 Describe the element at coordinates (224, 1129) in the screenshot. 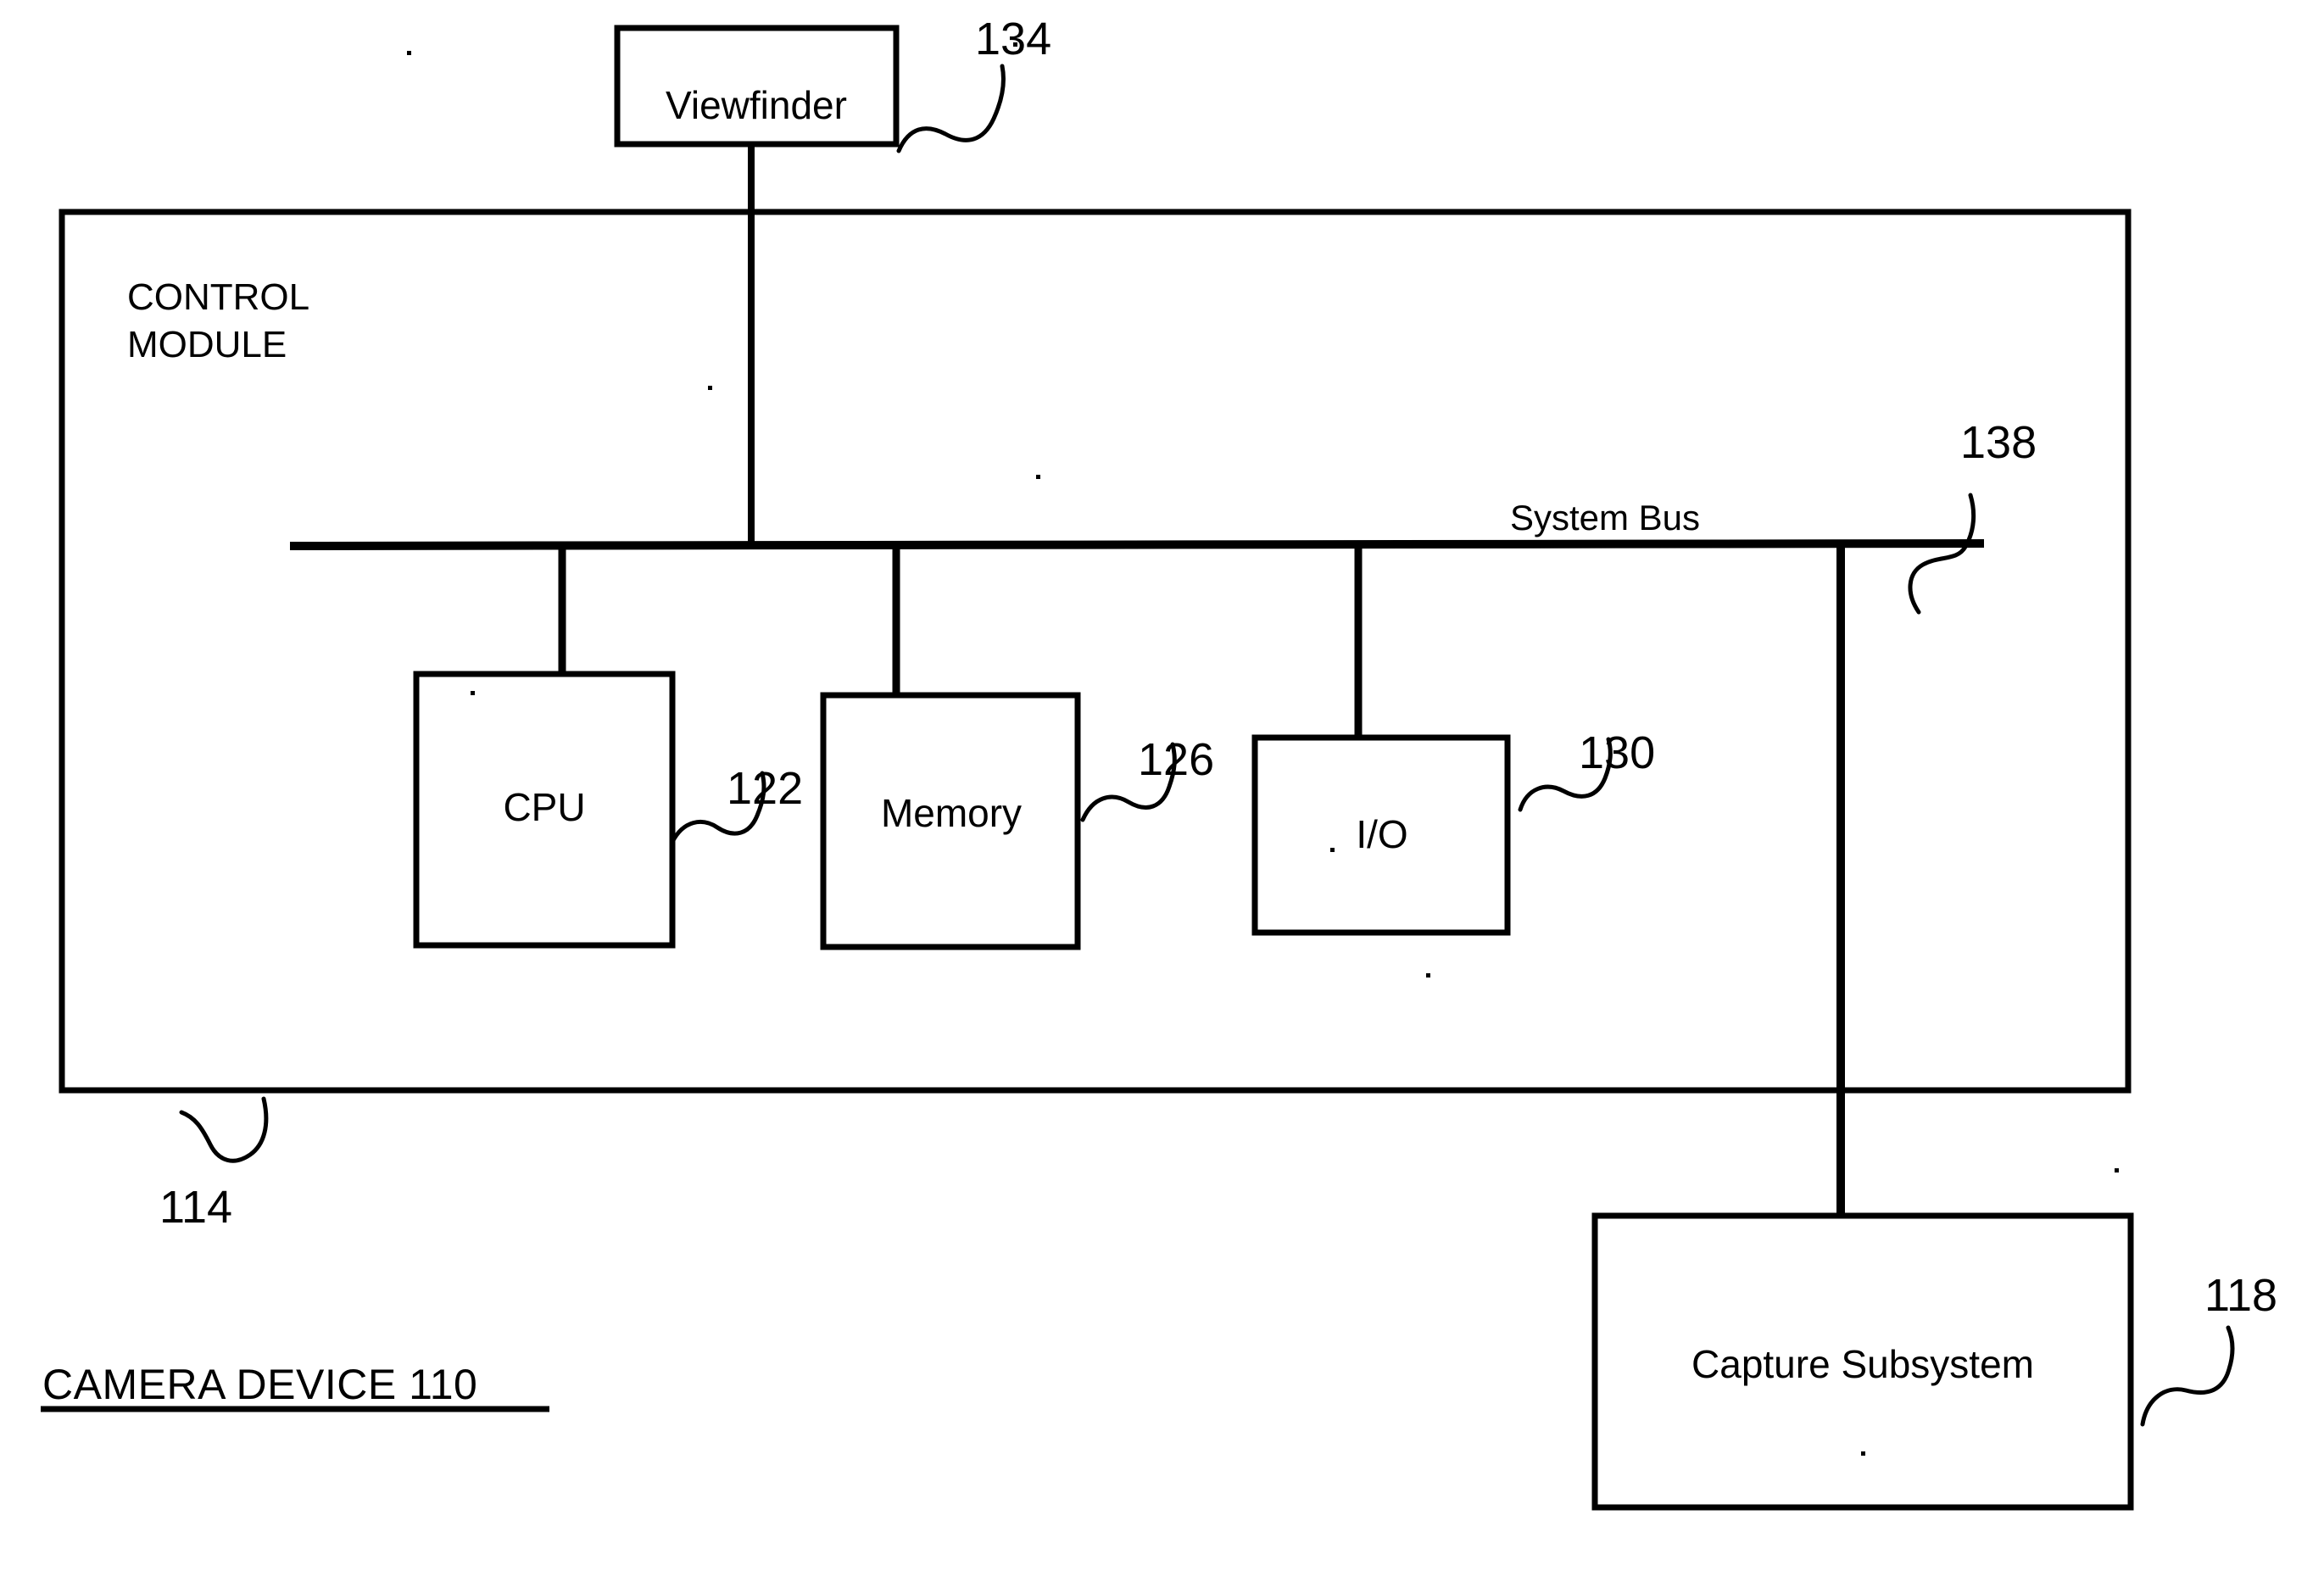

I see `control-module-leader-line` at that location.